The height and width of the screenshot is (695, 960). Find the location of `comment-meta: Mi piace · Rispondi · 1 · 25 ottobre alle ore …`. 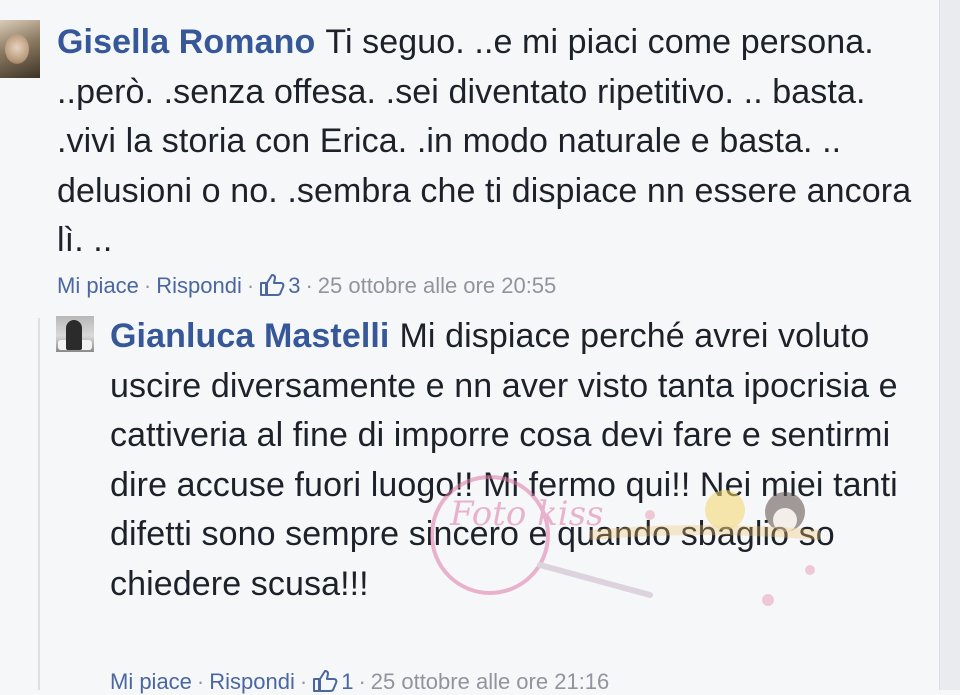

comment-meta: Mi piace · Rispondi · 1 · 25 ottobre alle ore … is located at coordinates (359, 682).